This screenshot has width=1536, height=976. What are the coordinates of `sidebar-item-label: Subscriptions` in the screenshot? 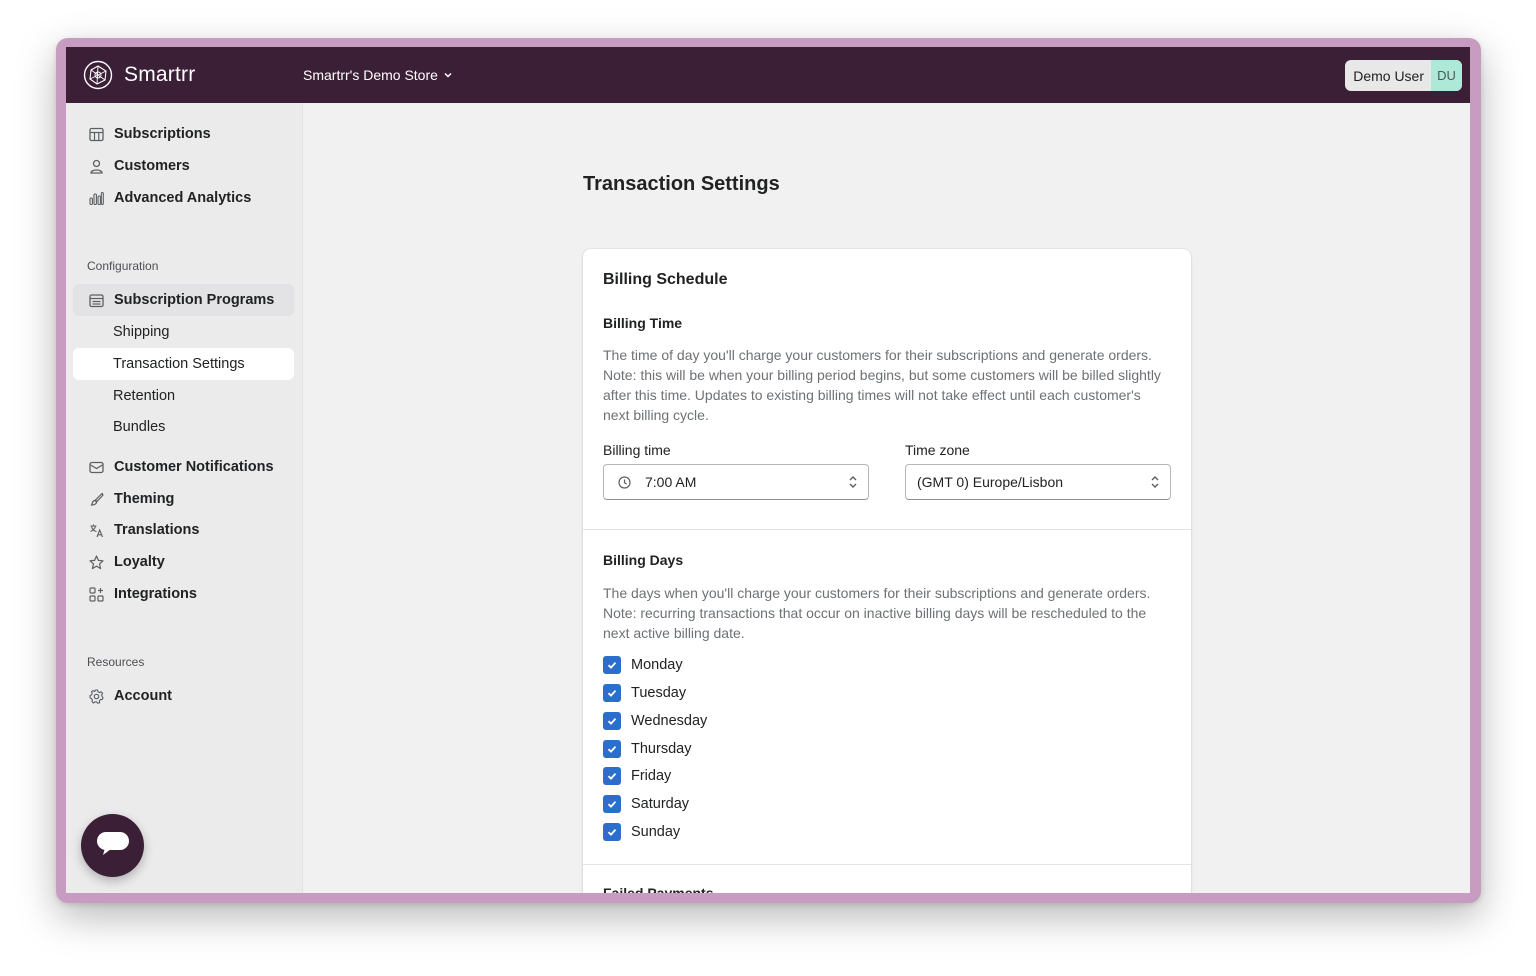 It's located at (162, 134).